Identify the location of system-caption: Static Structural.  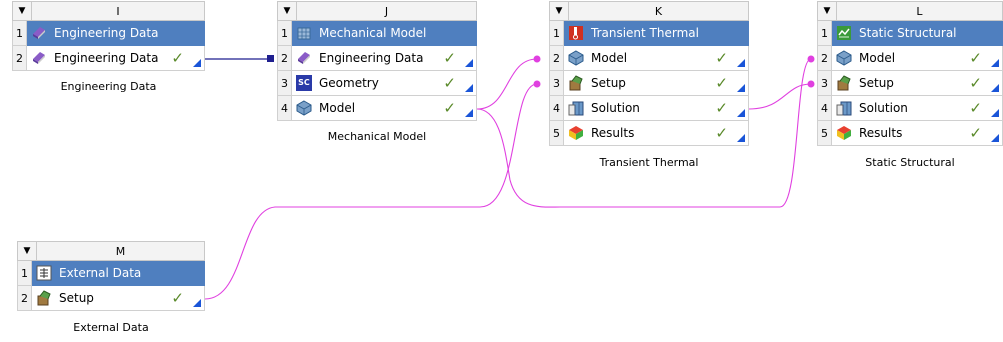
(910, 162).